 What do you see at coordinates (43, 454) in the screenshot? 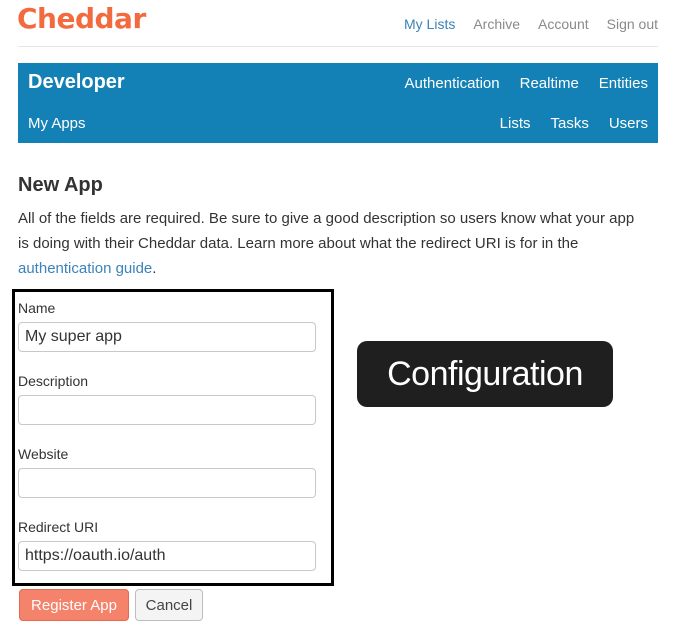
I see `website-label: Website` at bounding box center [43, 454].